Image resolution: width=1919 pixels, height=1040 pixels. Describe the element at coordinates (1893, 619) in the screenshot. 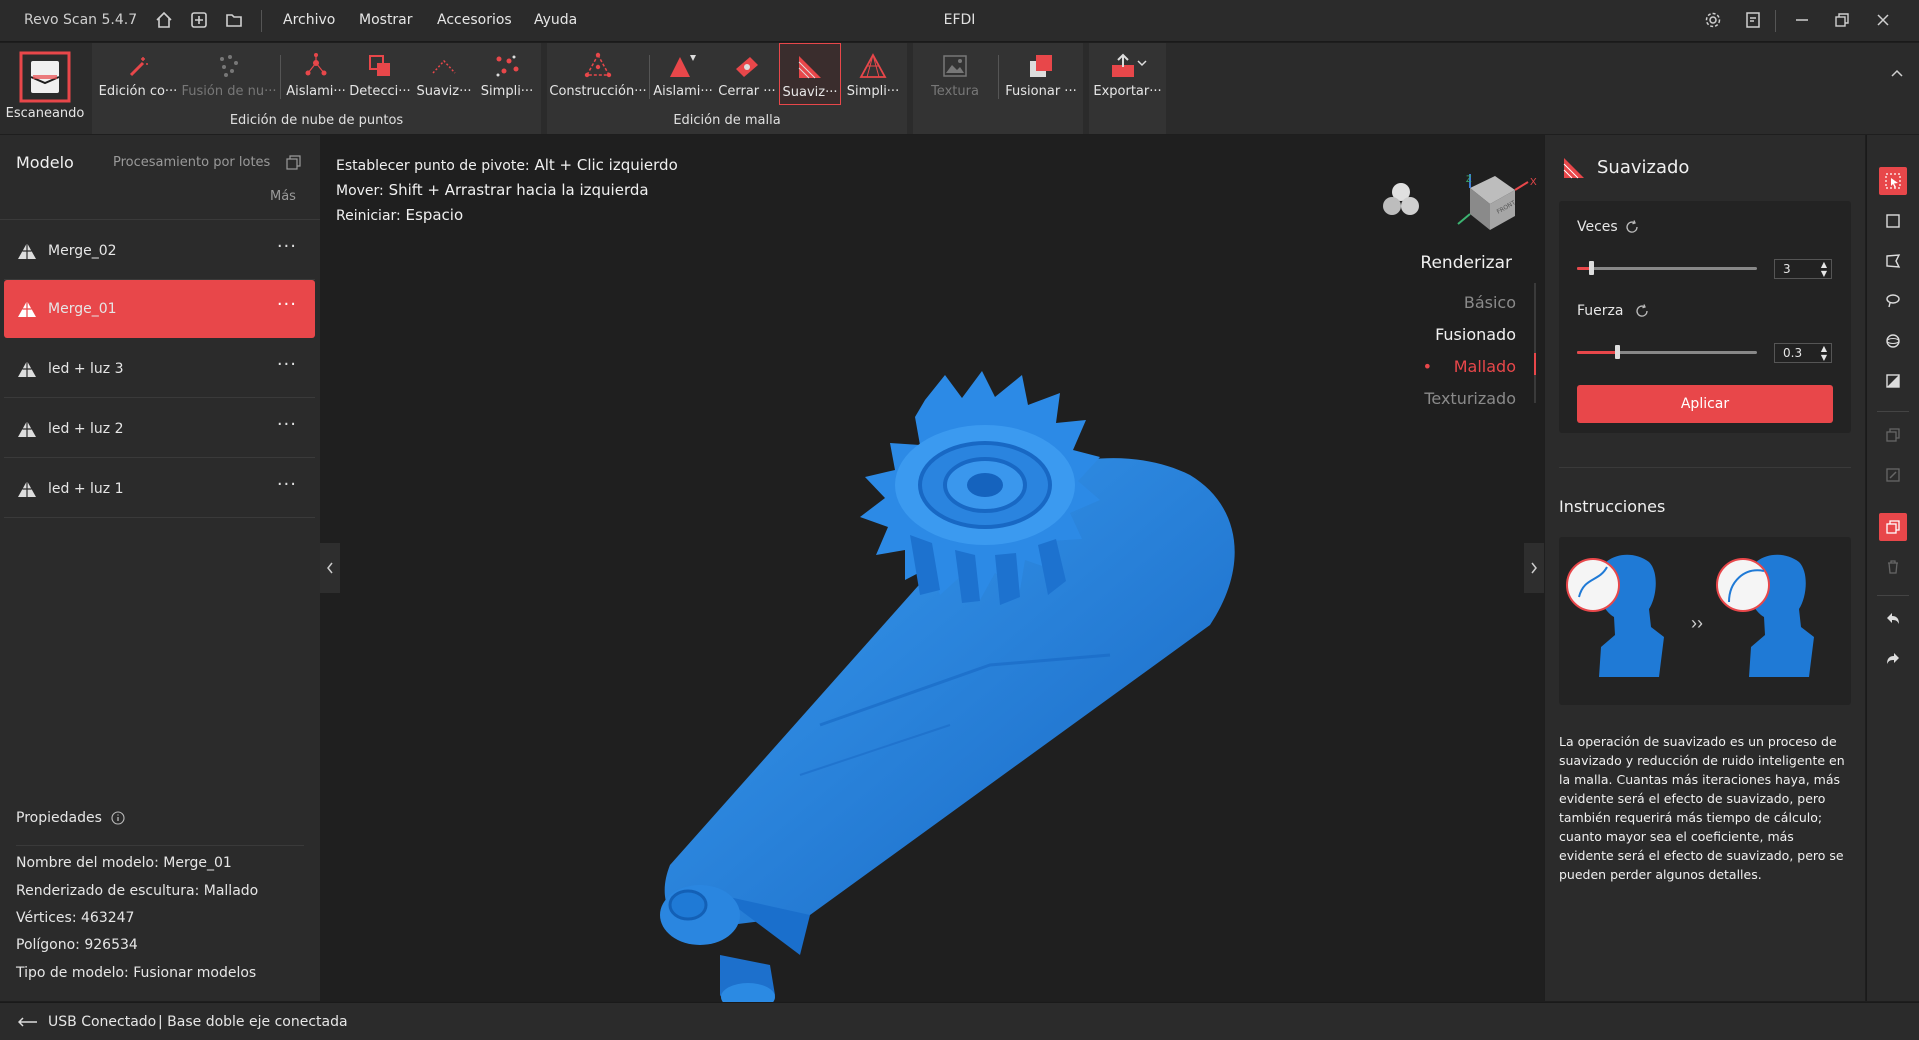

I see `undo-button` at that location.